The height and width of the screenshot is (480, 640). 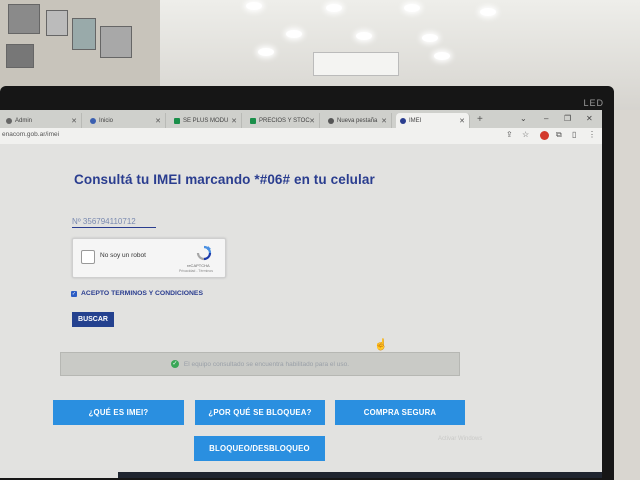 I want to click on star-icon: ☆, so click(x=525, y=134).